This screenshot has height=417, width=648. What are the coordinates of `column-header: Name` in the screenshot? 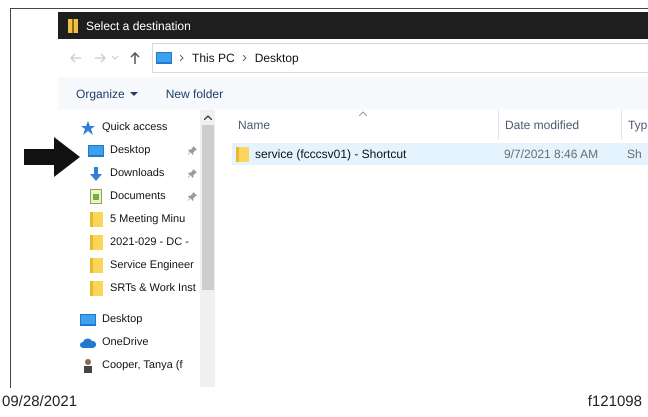 It's located at (365, 125).